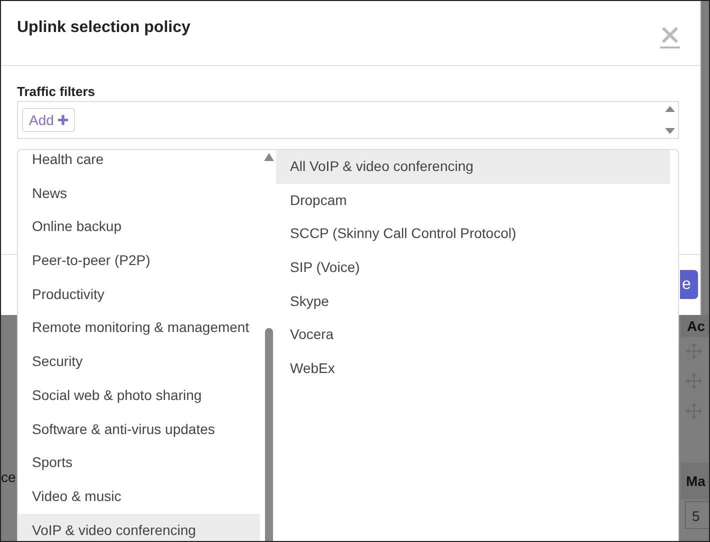 This screenshot has height=542, width=710. What do you see at coordinates (139, 163) in the screenshot?
I see `category-item: Health care` at bounding box center [139, 163].